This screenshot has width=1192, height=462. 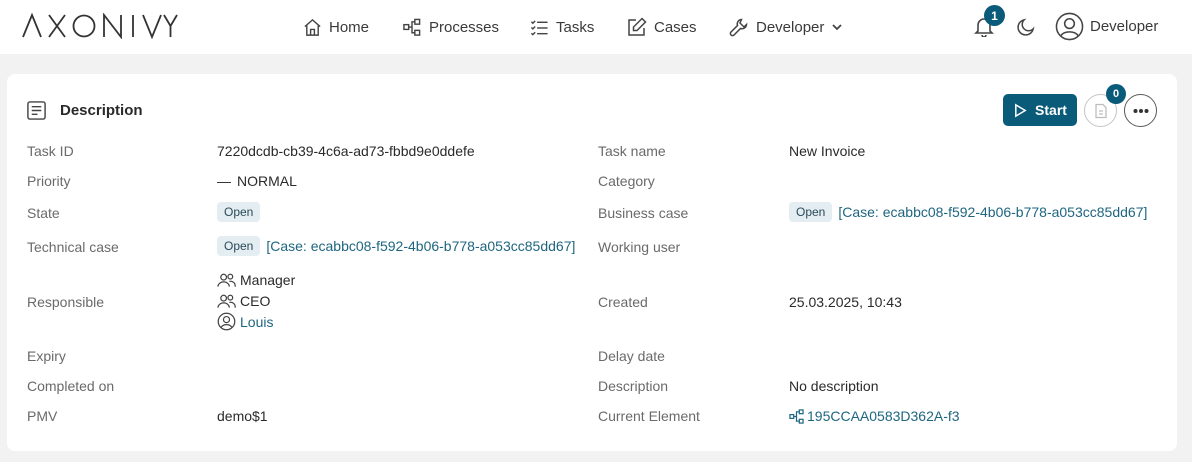 What do you see at coordinates (631, 356) in the screenshot?
I see `delay-date-label: Delay date` at bounding box center [631, 356].